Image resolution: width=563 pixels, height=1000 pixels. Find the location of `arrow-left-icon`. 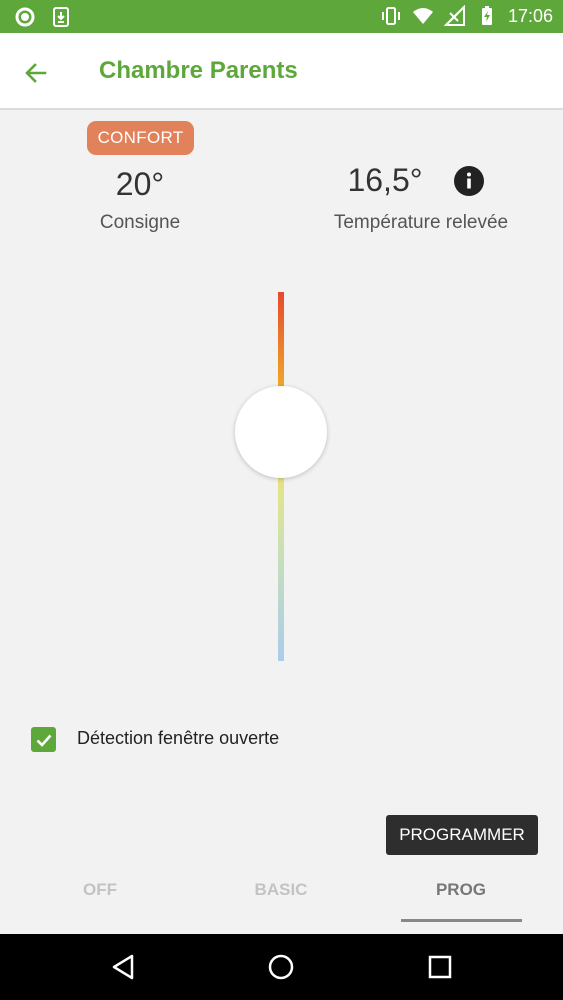

arrow-left-icon is located at coordinates (36, 73).